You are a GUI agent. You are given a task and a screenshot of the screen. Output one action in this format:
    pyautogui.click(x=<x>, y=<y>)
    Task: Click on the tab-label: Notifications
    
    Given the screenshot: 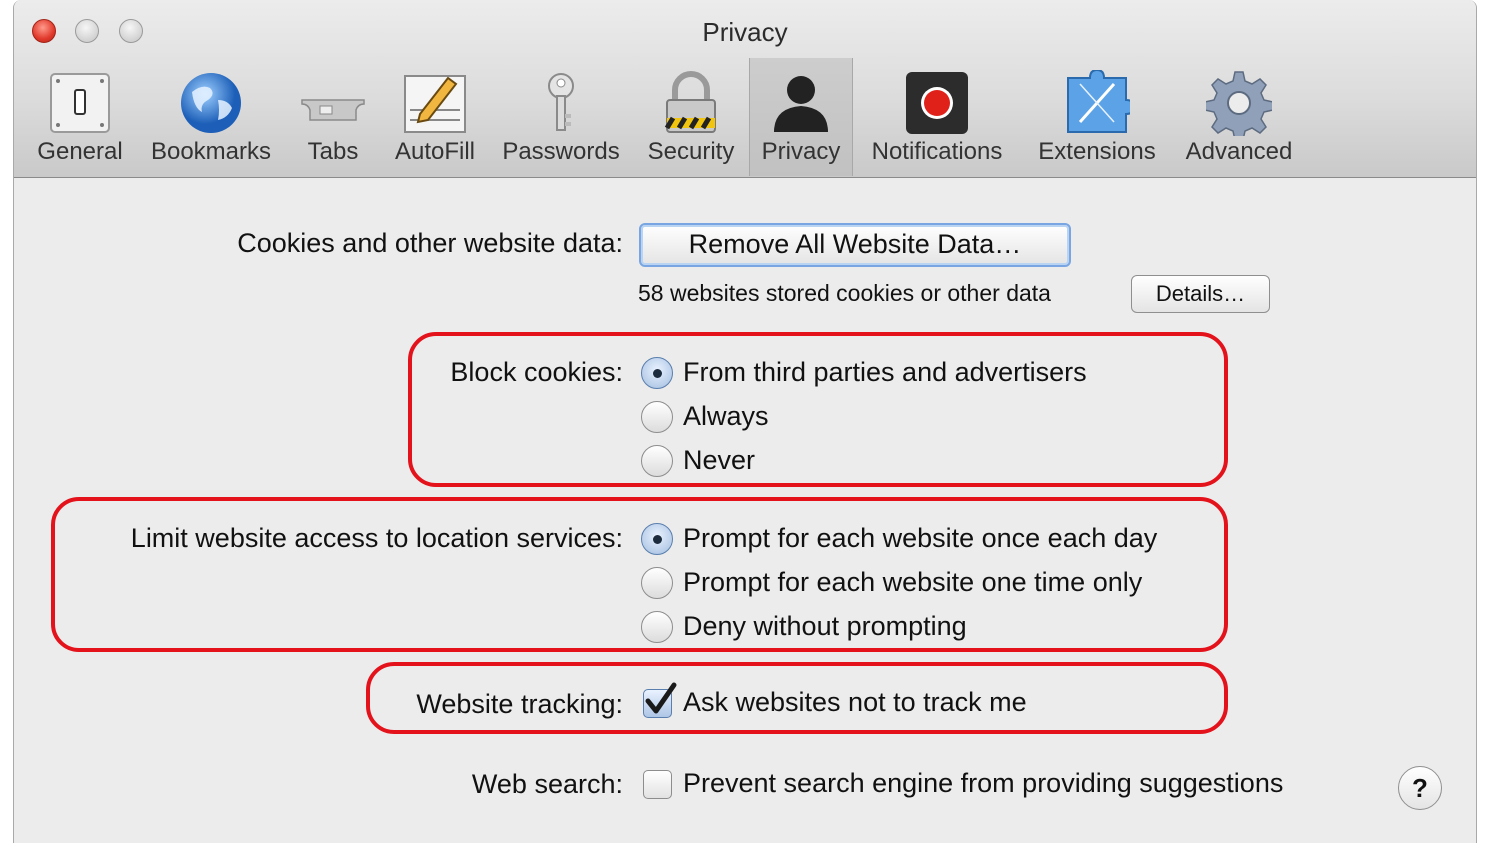 What is the action you would take?
    pyautogui.click(x=937, y=151)
    